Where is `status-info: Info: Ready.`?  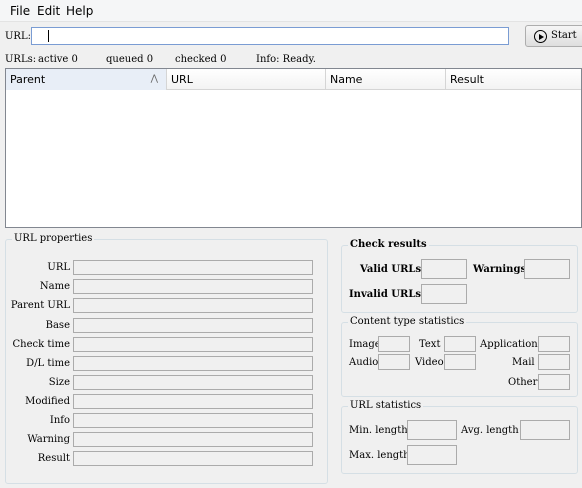
status-info: Info: Ready. is located at coordinates (286, 59).